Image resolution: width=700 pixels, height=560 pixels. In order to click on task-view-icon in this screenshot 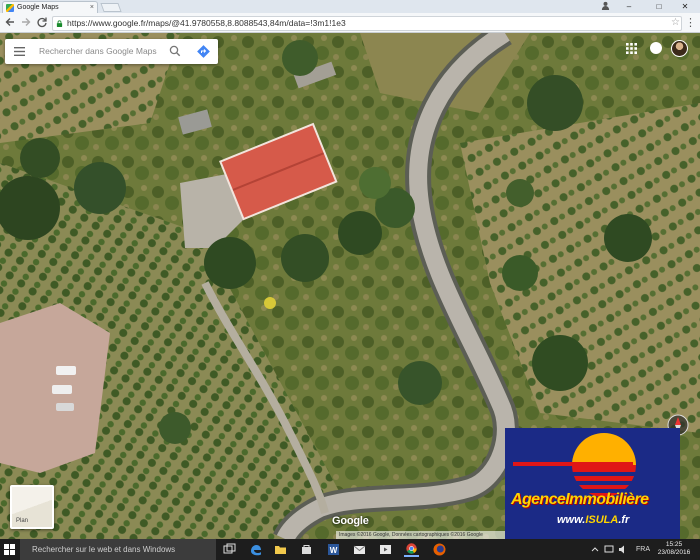, I will do `click(229, 549)`.